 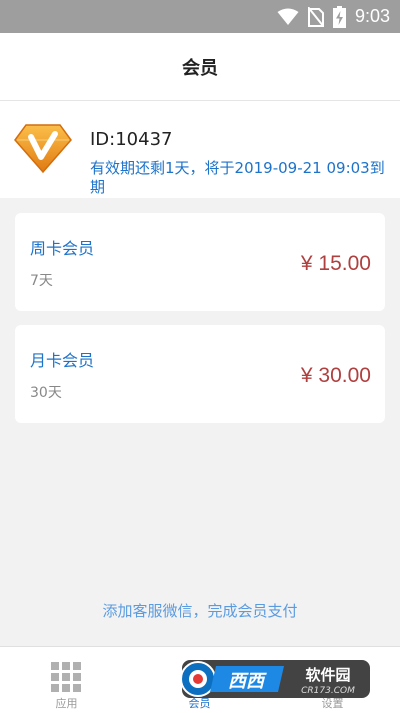 I want to click on nav-label: 应用, so click(x=66, y=703).